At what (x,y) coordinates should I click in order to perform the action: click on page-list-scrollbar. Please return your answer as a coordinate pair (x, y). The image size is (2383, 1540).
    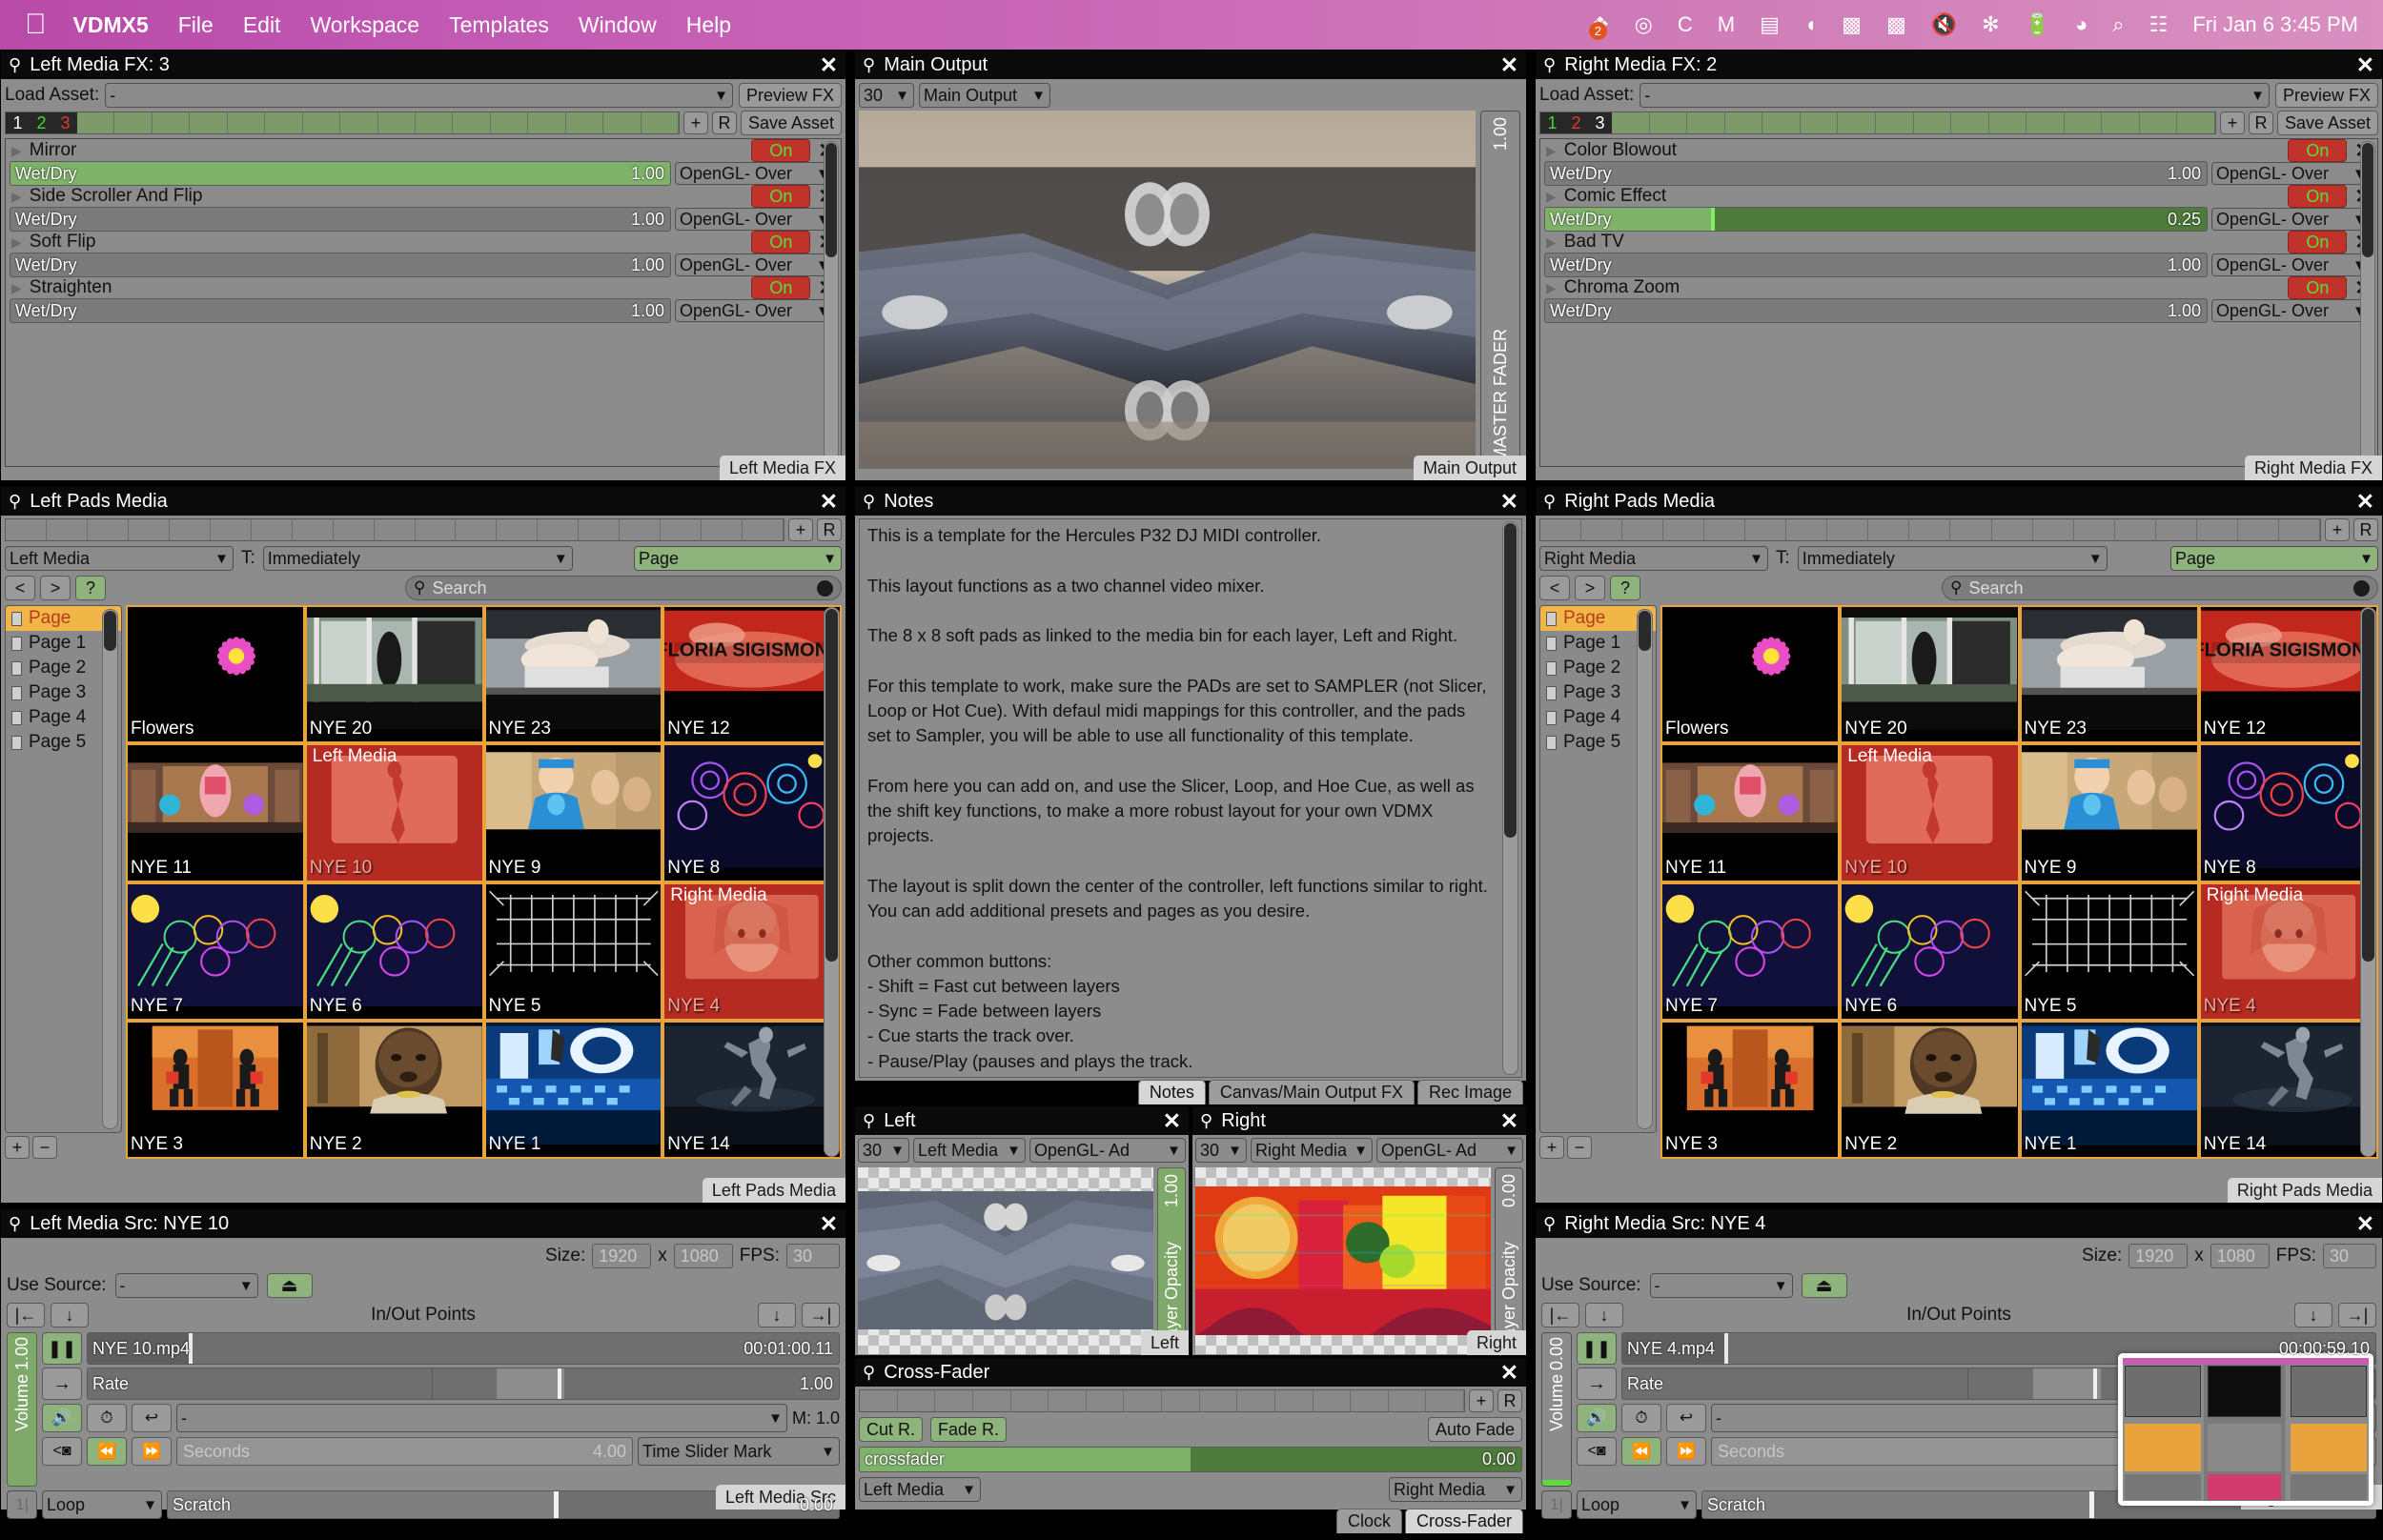
    Looking at the image, I should click on (1645, 869).